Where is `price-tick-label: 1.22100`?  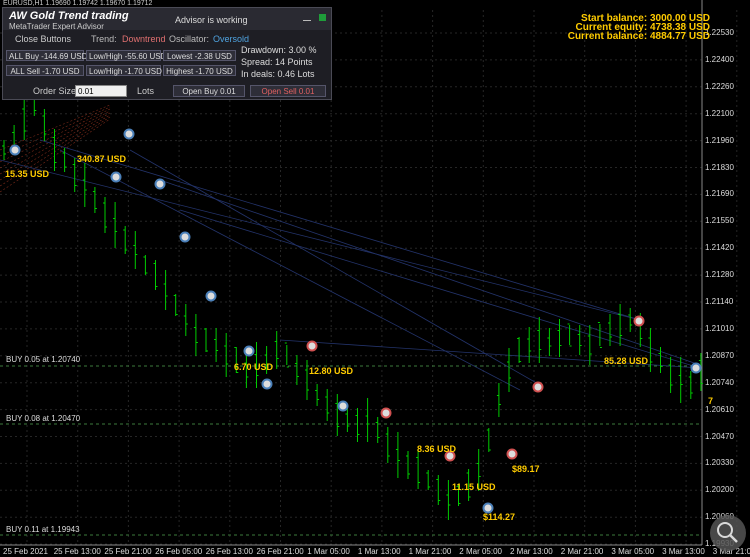 price-tick-label: 1.22100 is located at coordinates (719, 113).